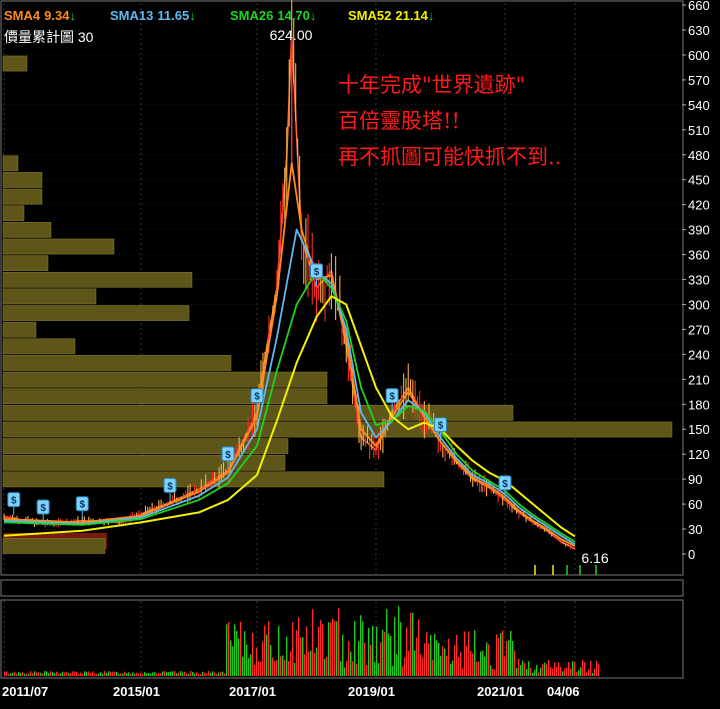  I want to click on y-tick-label: 390, so click(699, 230).